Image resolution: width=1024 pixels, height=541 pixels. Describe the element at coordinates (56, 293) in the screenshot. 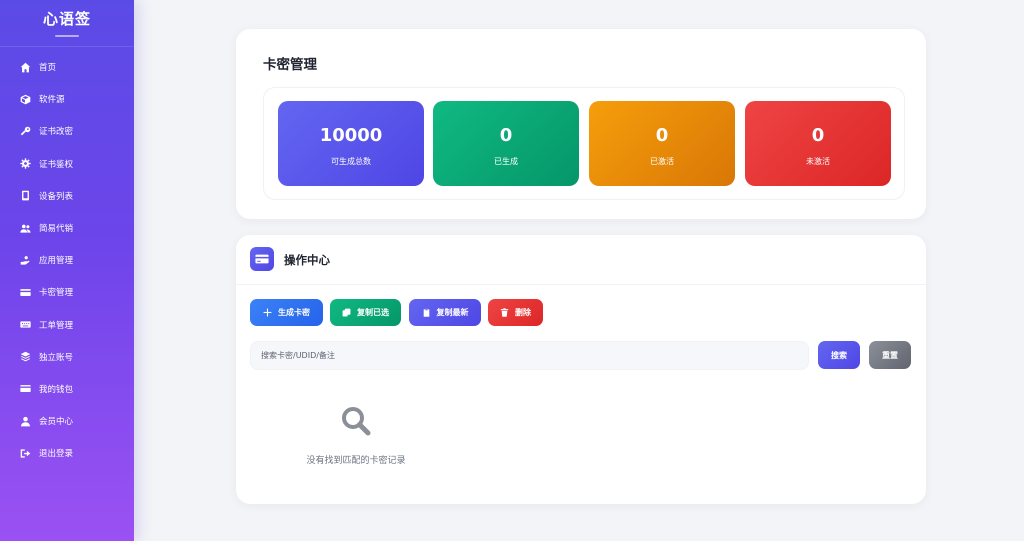

I see `sidebar-item-label: 卡密管理` at that location.